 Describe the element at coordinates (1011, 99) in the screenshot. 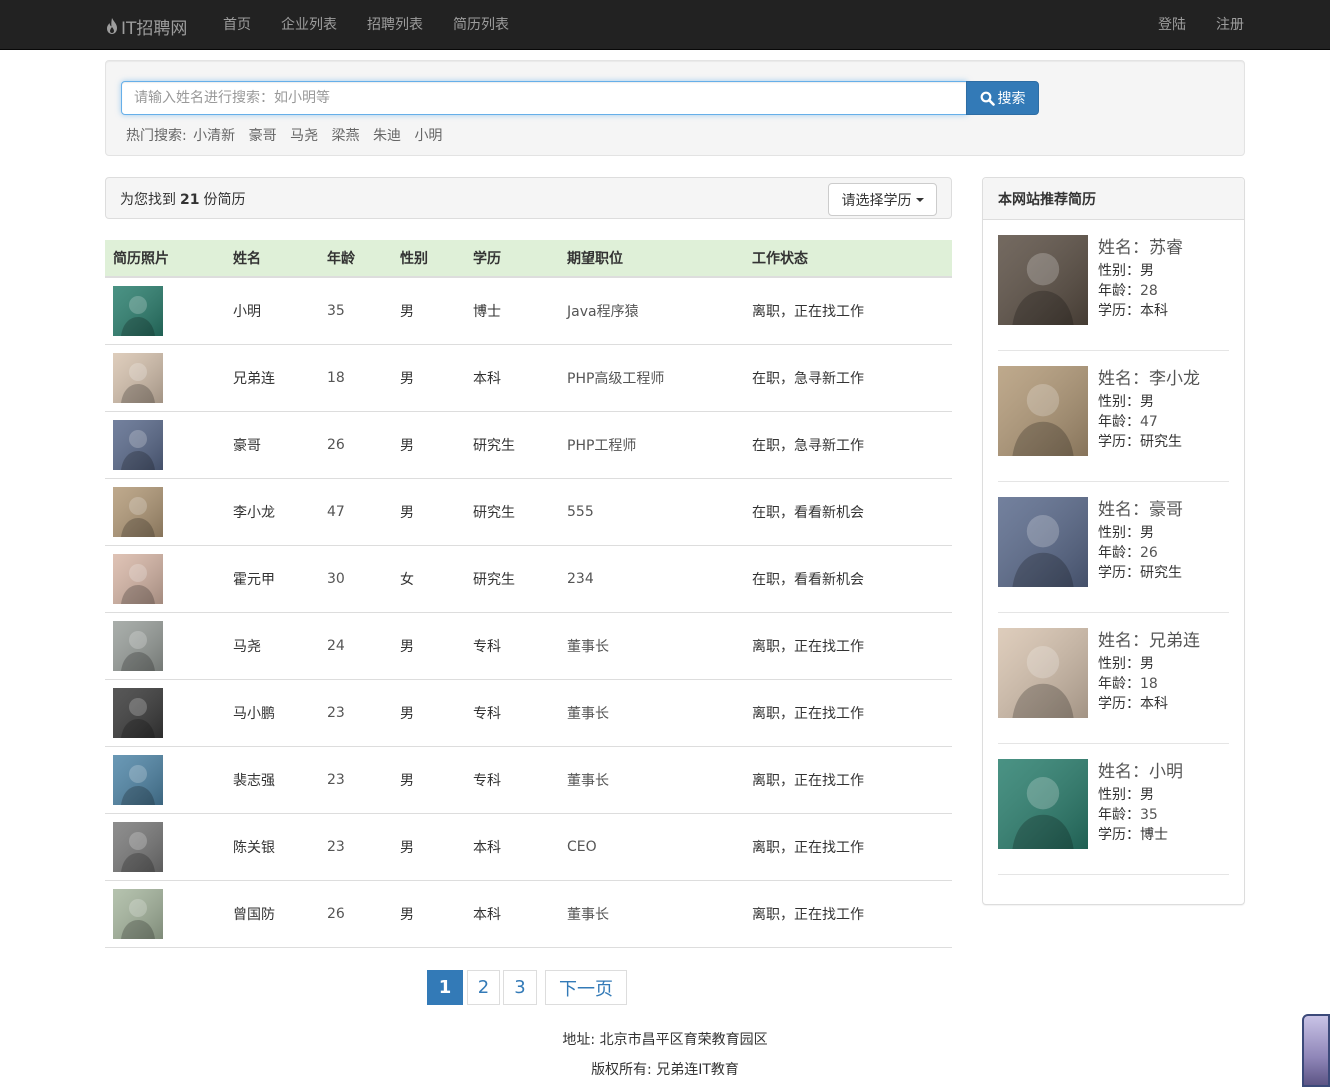

I see `search-button-label: 搜索` at that location.